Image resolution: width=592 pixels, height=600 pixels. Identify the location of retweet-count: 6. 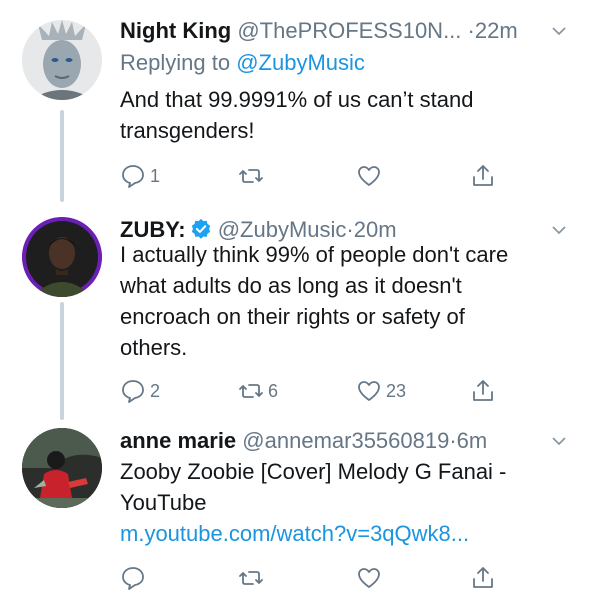
(273, 390).